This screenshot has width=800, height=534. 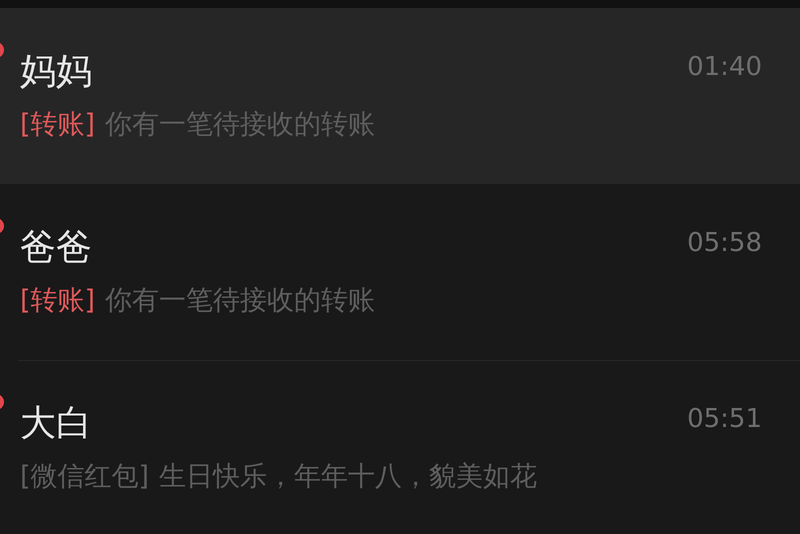 I want to click on message-preview: 生日快乐，年年十八，貌美如花, so click(x=348, y=477).